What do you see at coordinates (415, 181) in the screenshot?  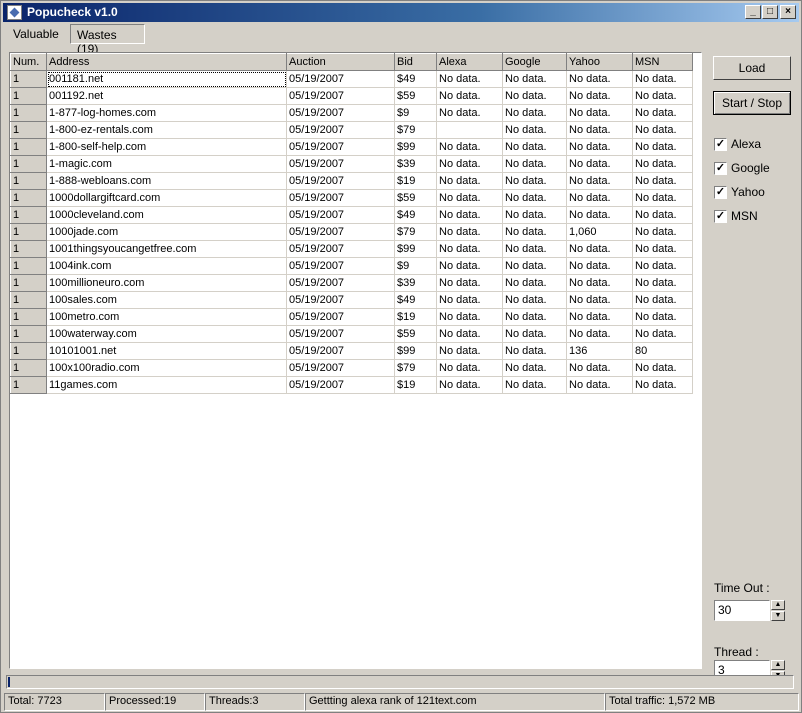 I see `bid-cell: $19` at bounding box center [415, 181].